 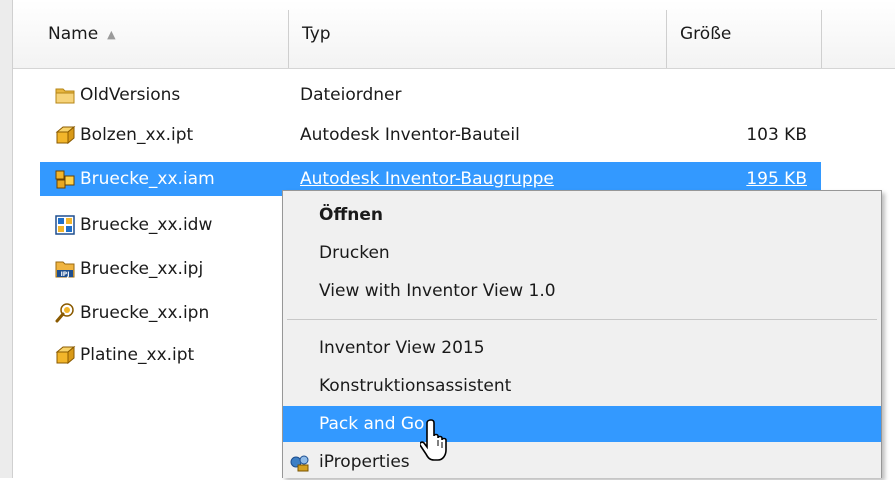 What do you see at coordinates (137, 355) in the screenshot?
I see `file-name: Platine_xx.ipt` at bounding box center [137, 355].